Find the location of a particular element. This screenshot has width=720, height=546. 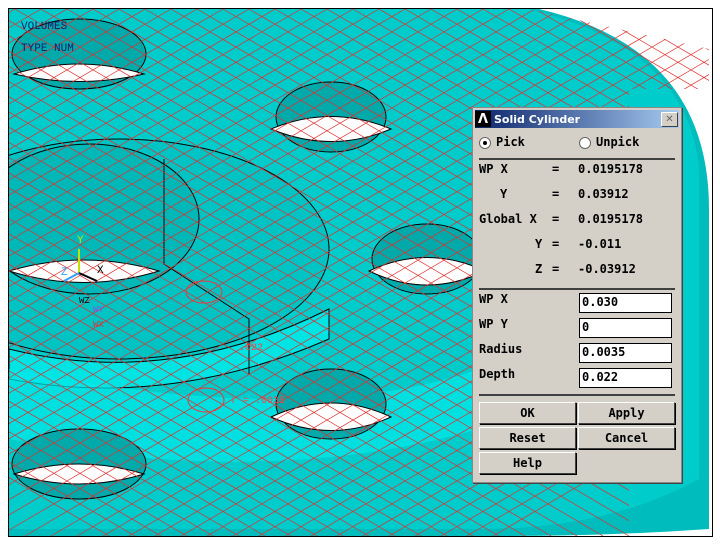

readout-label: Z is located at coordinates (539, 269).